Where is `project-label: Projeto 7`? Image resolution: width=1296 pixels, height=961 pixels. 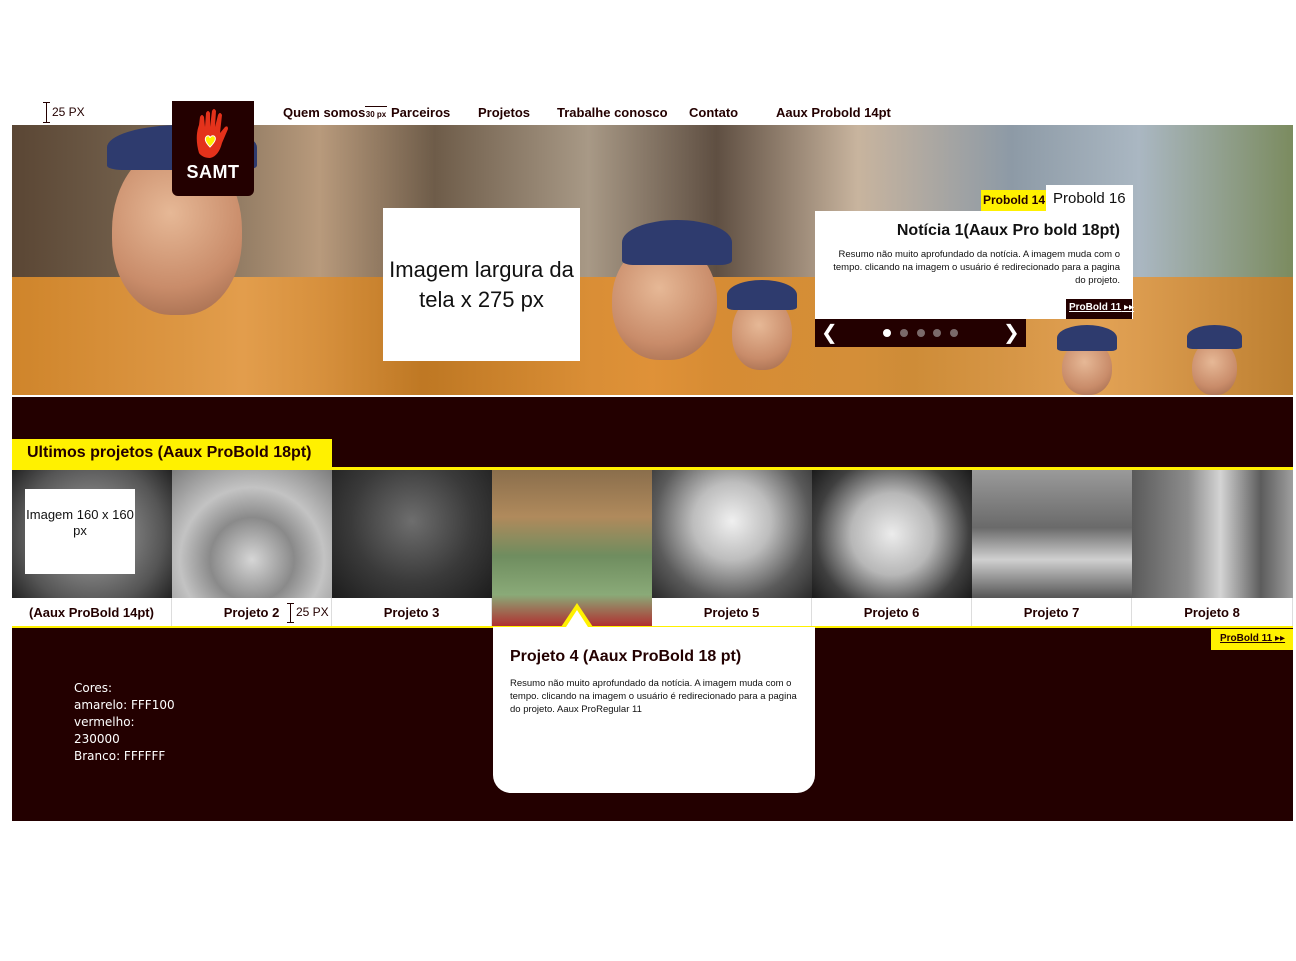
project-label: Projeto 7 is located at coordinates (1052, 612).